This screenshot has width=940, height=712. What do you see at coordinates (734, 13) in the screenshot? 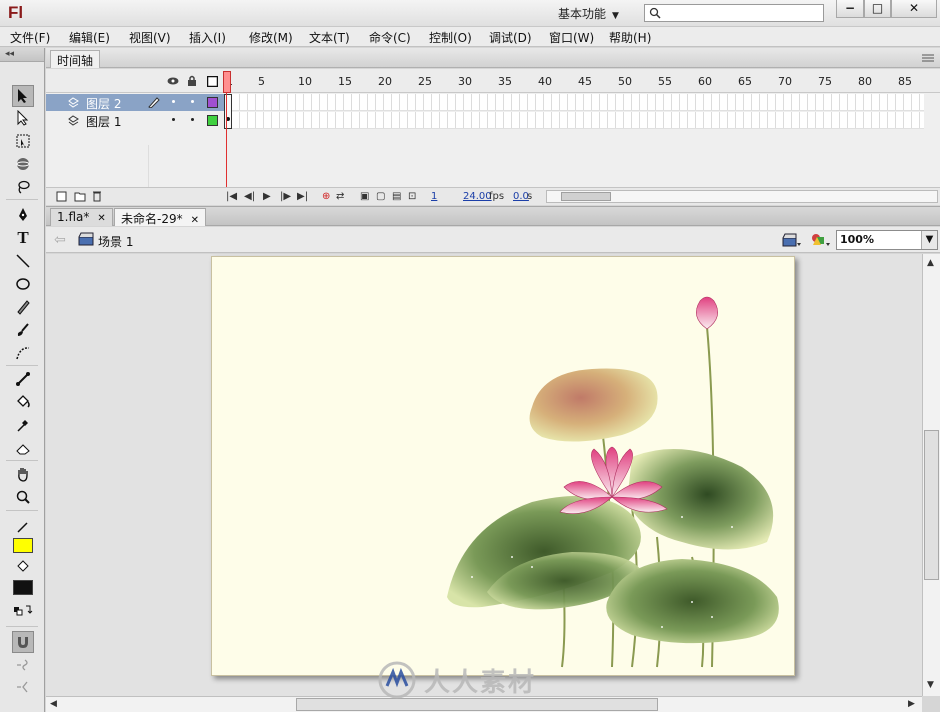
I see `search-input` at bounding box center [734, 13].